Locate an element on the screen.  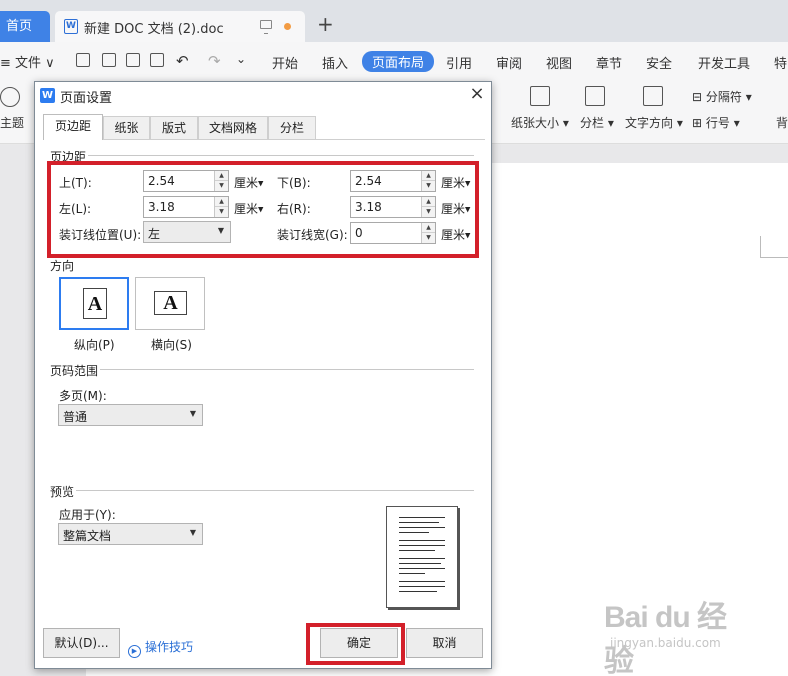
menu-tab-view: 视图 is located at coordinates (559, 62).